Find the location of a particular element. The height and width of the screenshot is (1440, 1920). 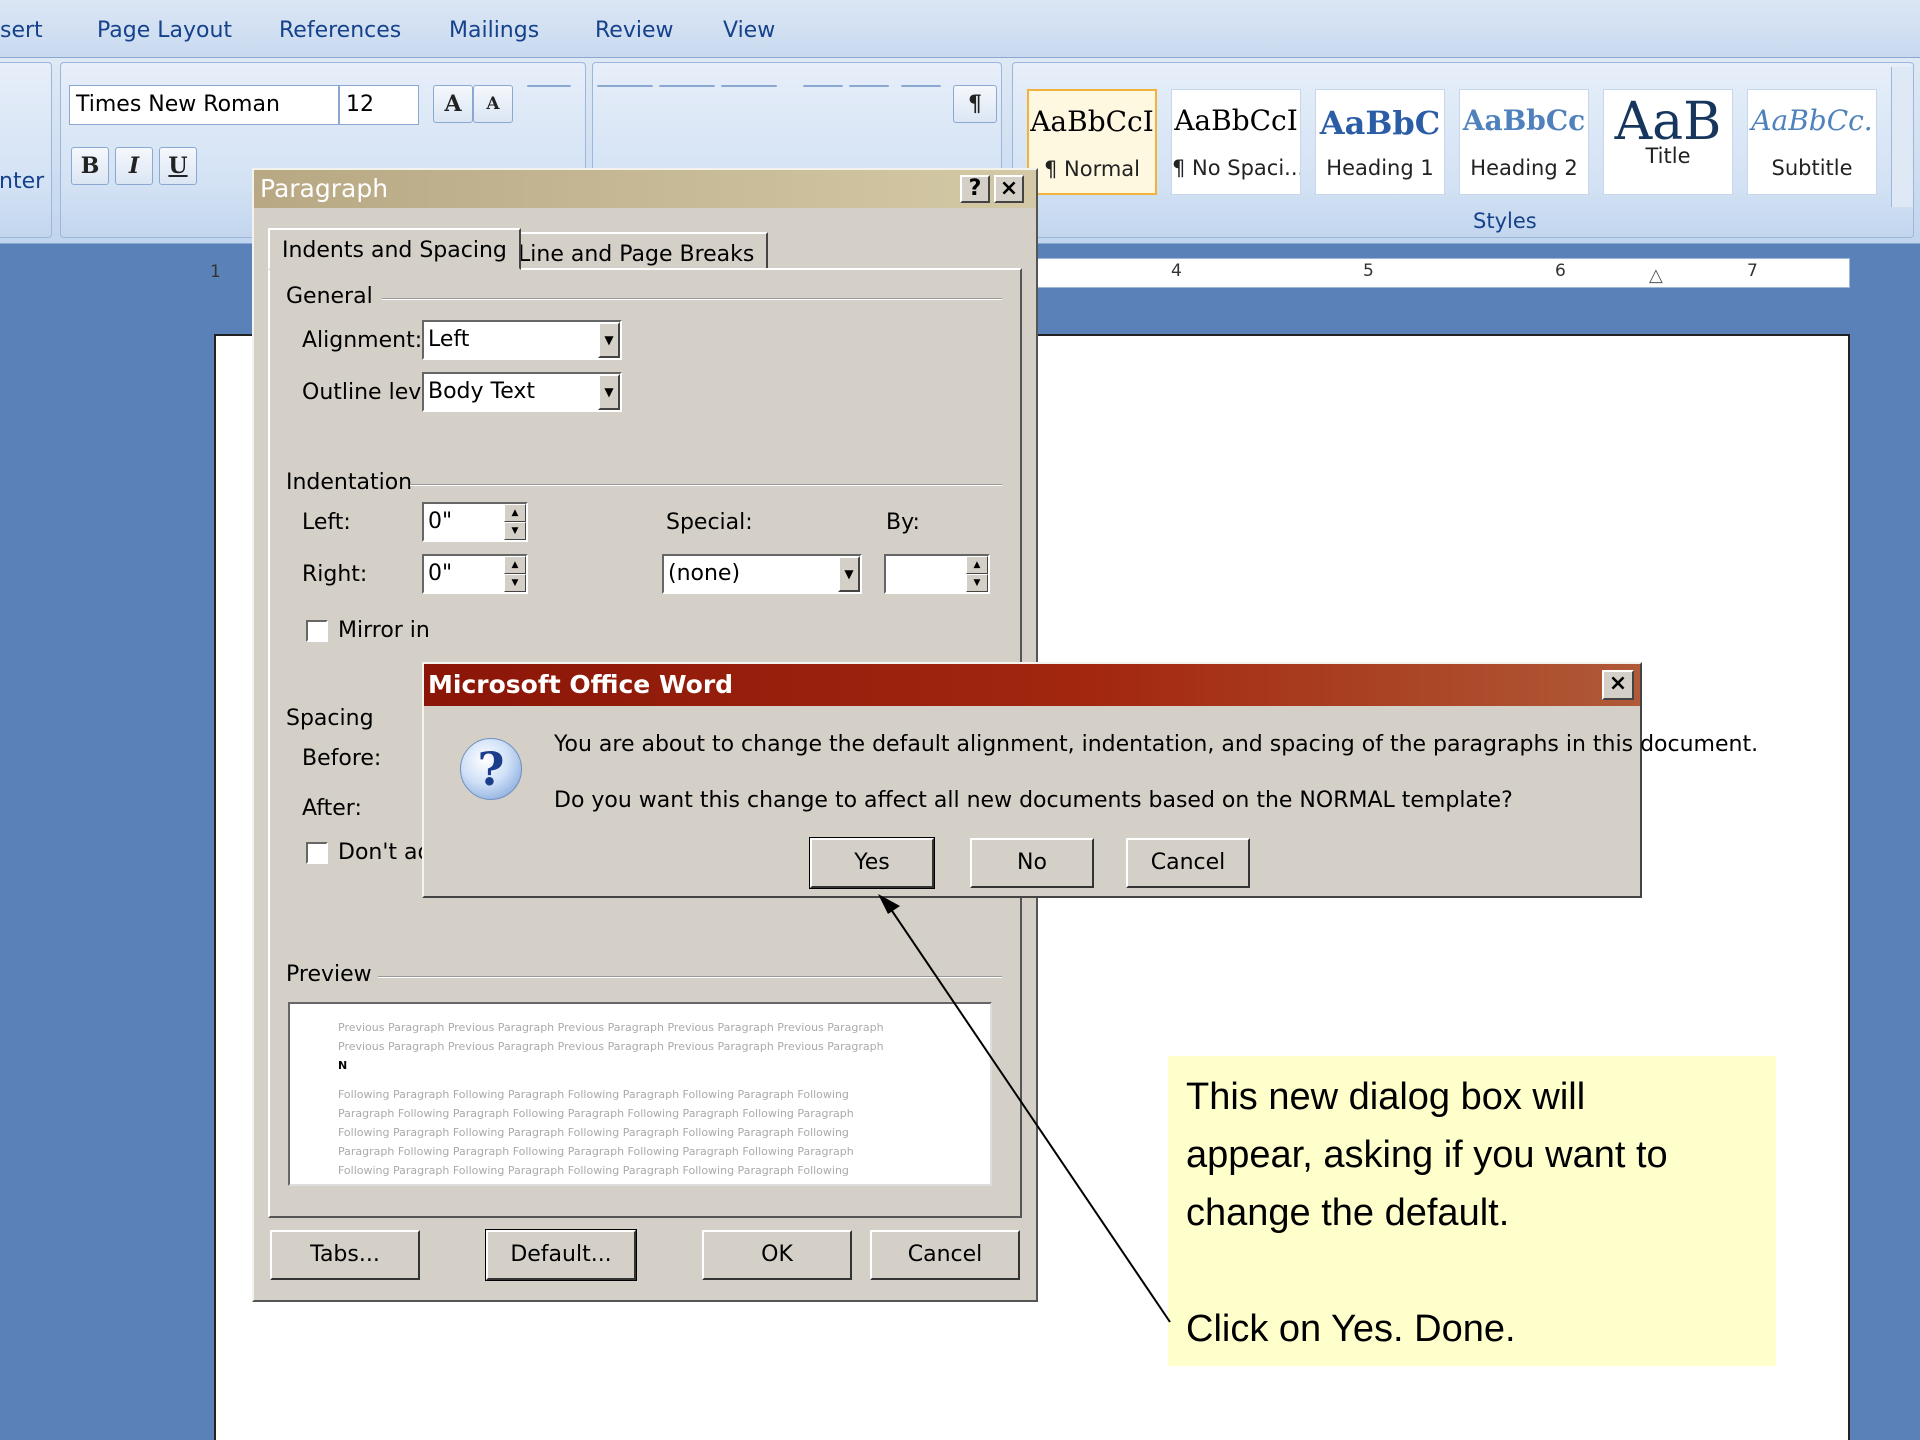

question-icon: ? is located at coordinates (491, 769).